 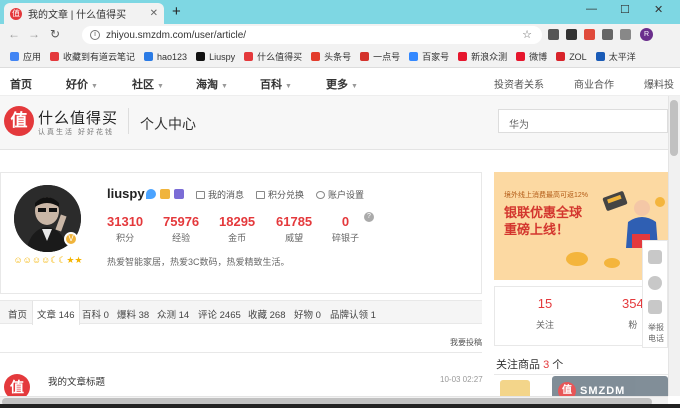 I want to click on sina-icon, so click(x=463, y=56).